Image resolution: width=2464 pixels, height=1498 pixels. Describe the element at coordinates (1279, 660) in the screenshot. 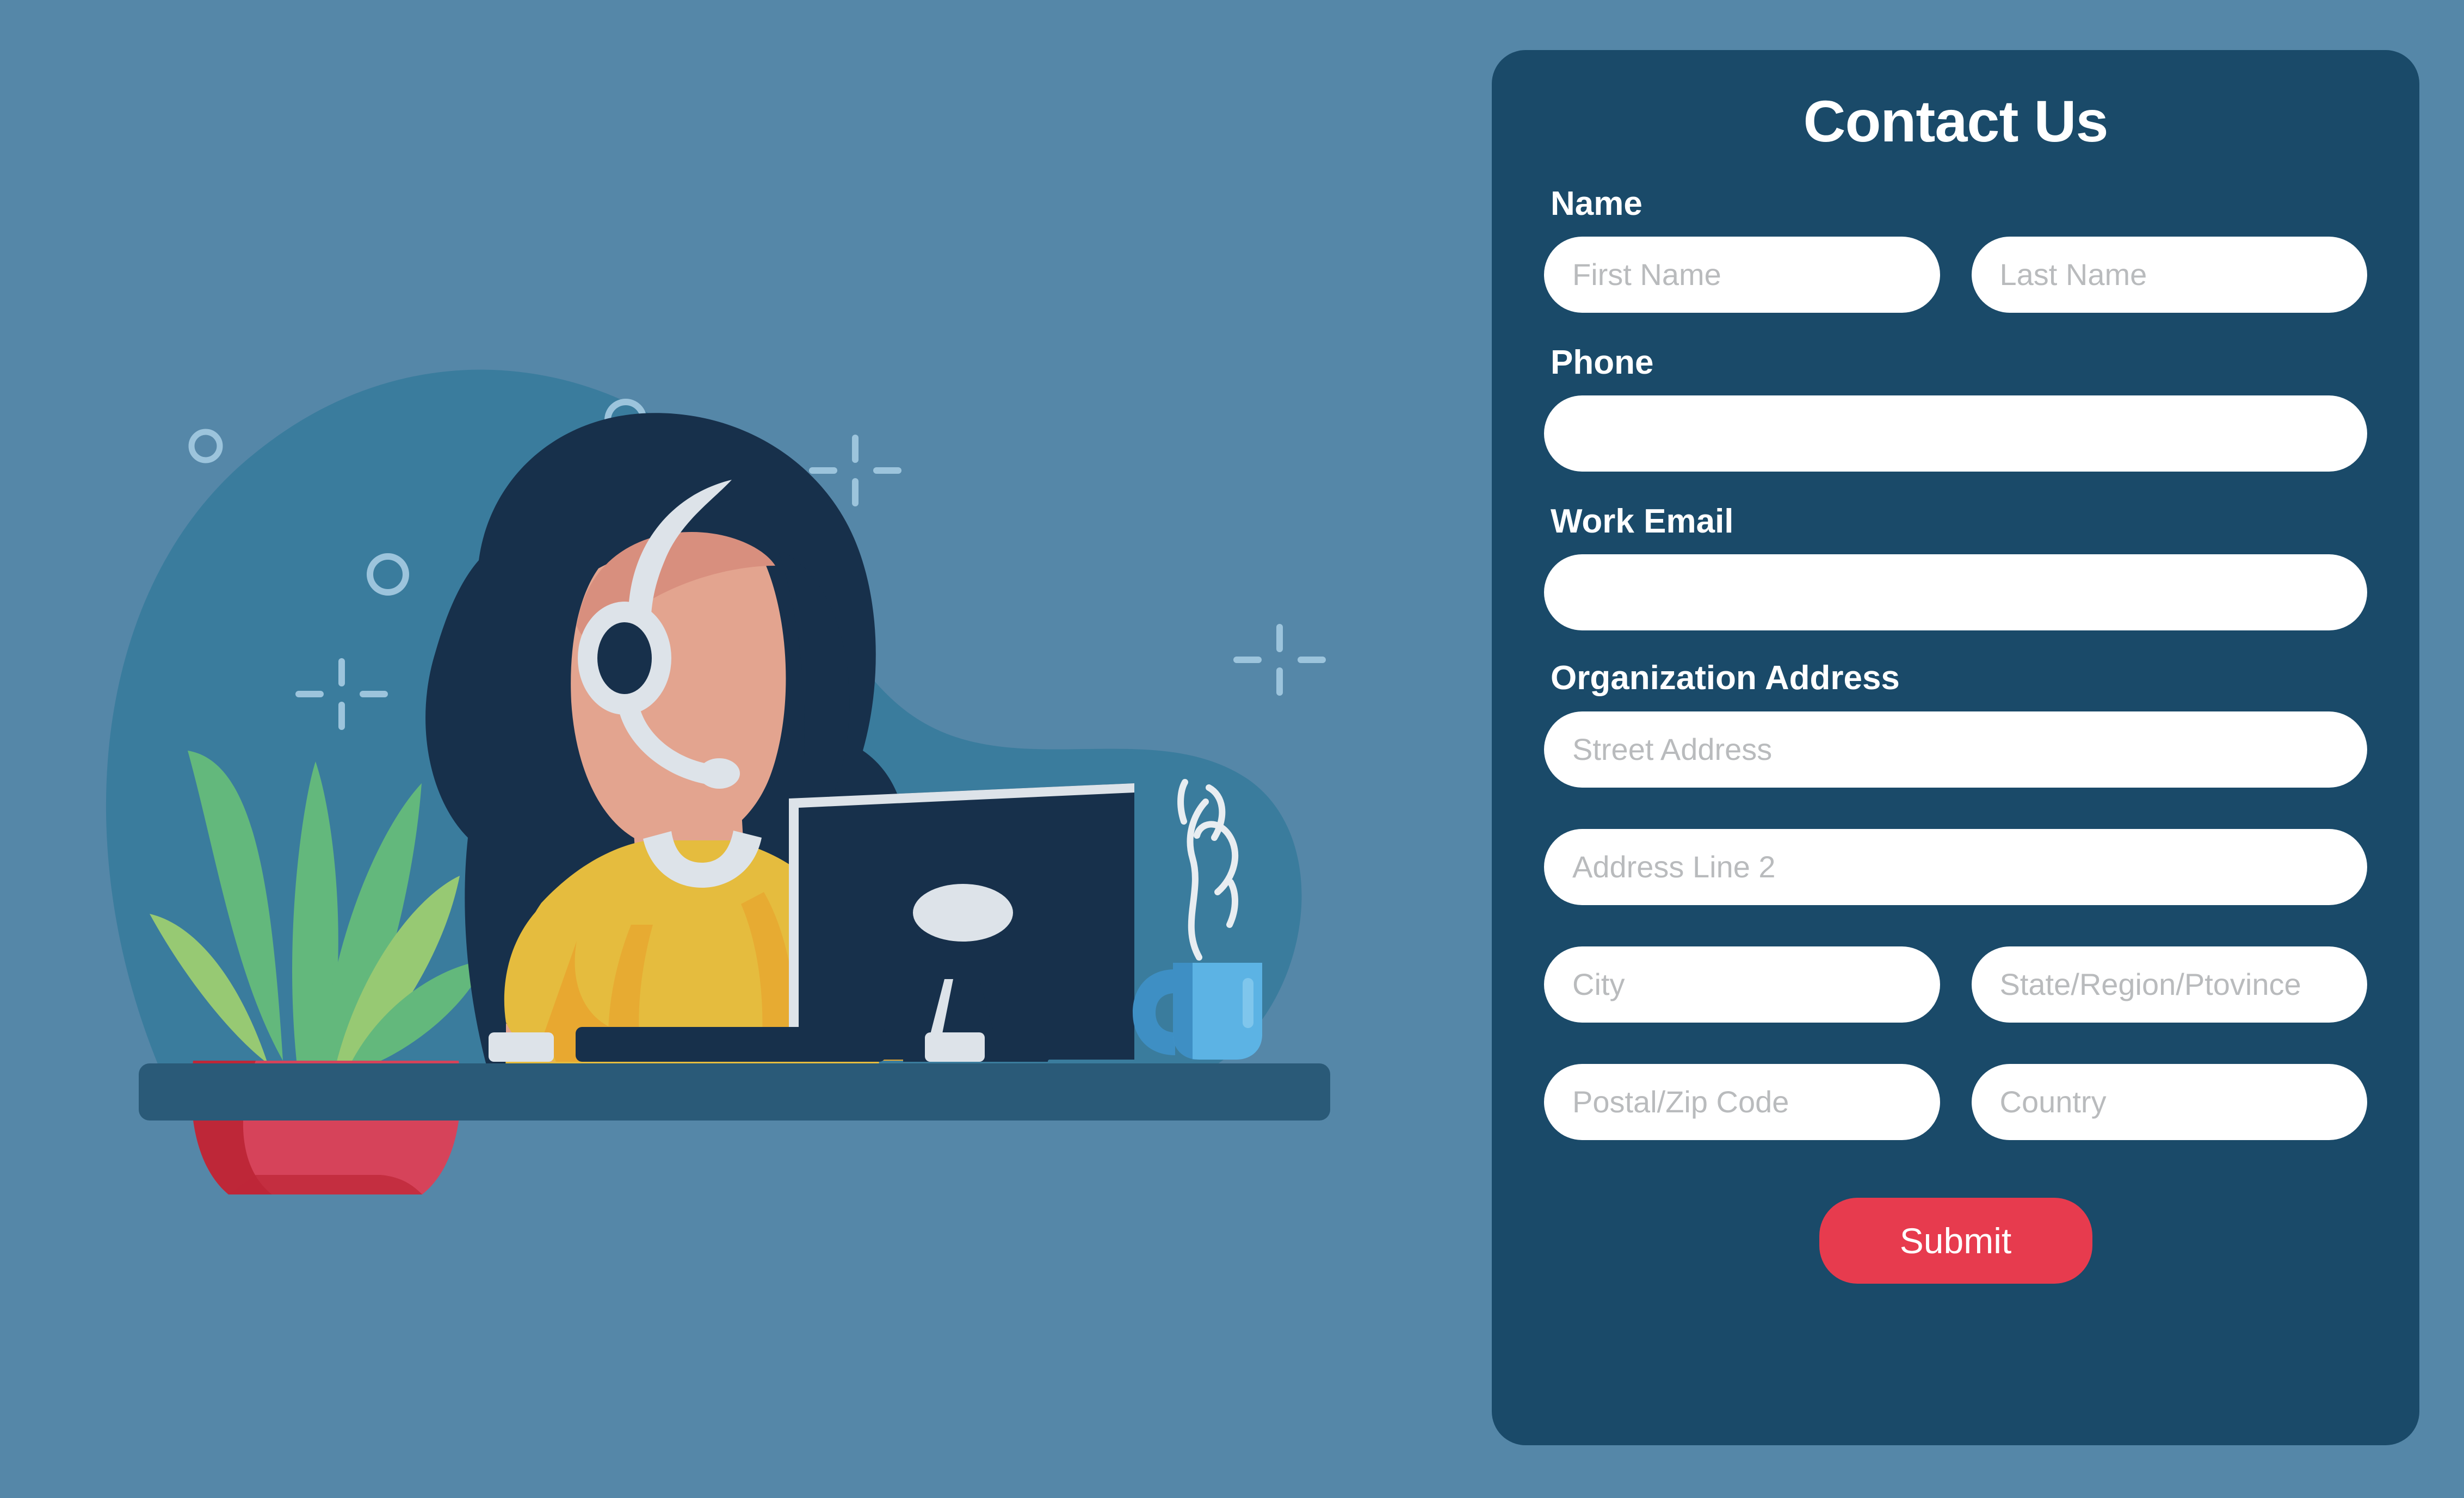

I see `decorative-cross-mark` at that location.